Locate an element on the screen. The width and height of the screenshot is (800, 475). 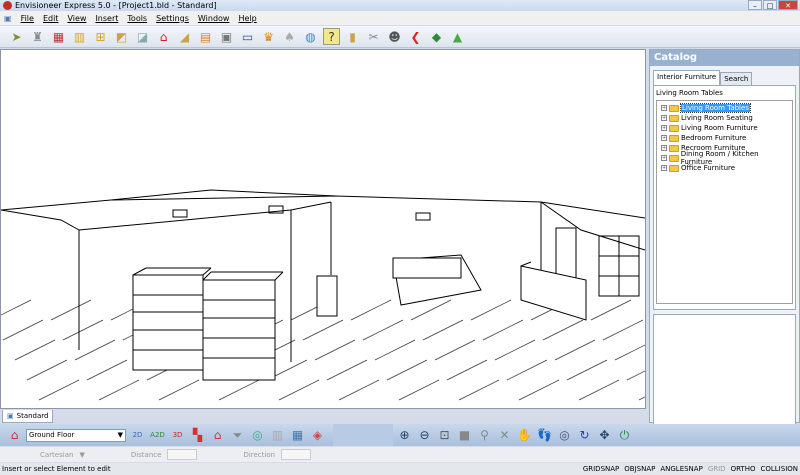
camera-icon: ◎ is located at coordinates (257, 435).